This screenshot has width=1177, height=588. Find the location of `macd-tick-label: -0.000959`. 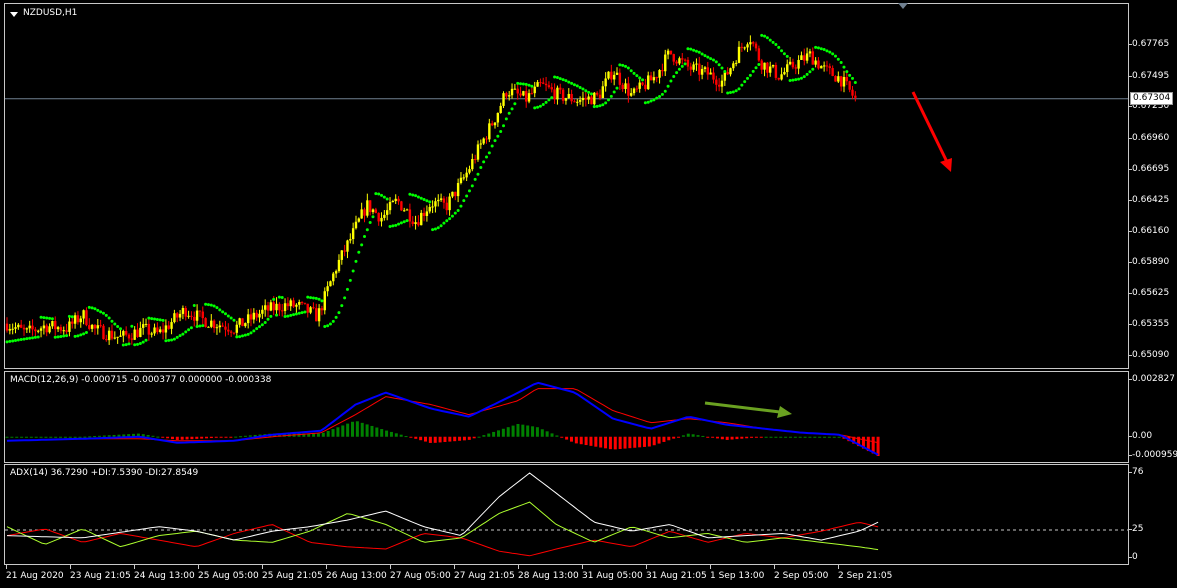

macd-tick-label: -0.000959 is located at coordinates (1154, 455).